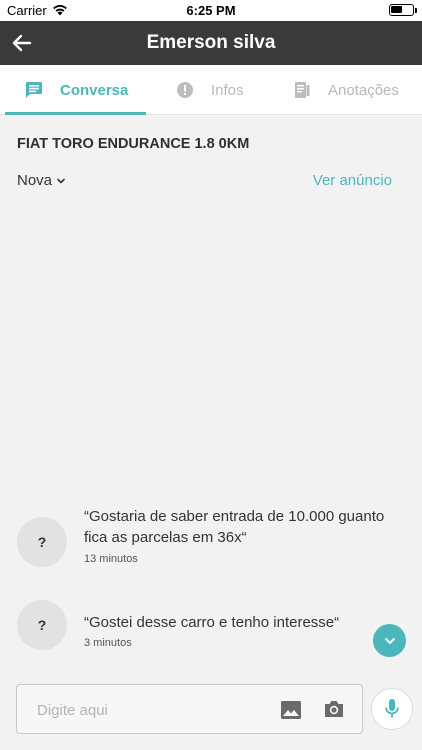 The height and width of the screenshot is (750, 422). I want to click on microphone-icon, so click(392, 708).